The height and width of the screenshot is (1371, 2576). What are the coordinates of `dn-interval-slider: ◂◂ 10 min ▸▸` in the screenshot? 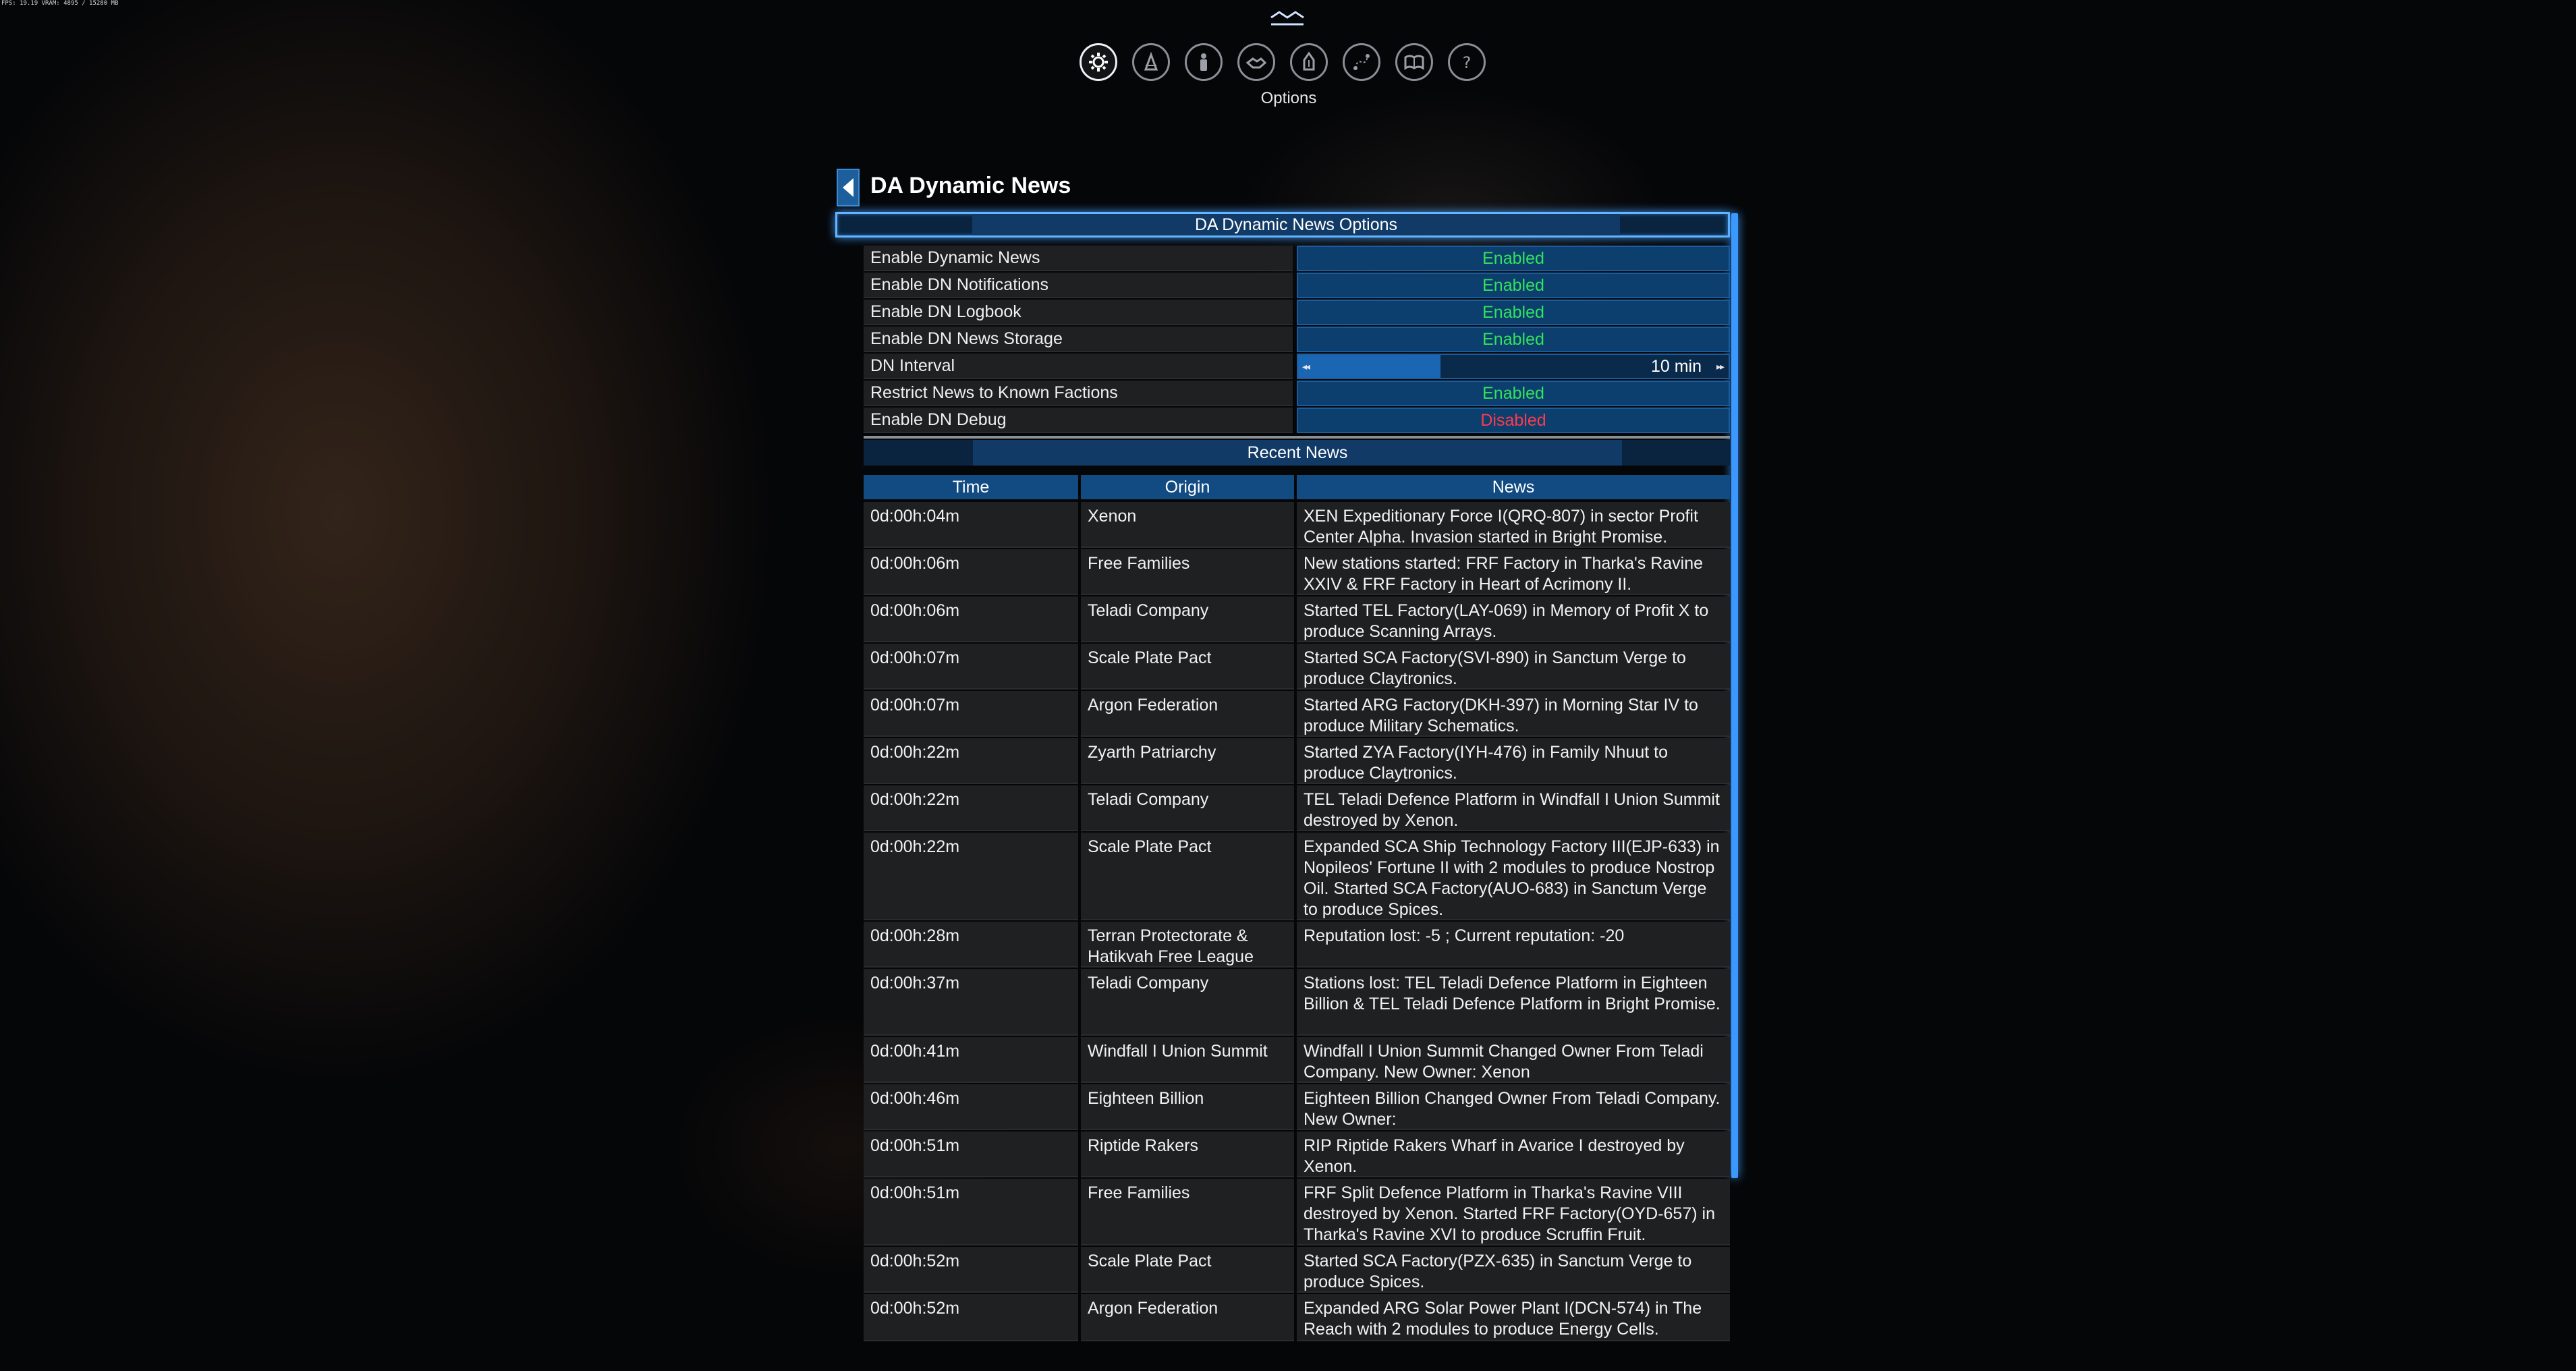 It's located at (1513, 366).